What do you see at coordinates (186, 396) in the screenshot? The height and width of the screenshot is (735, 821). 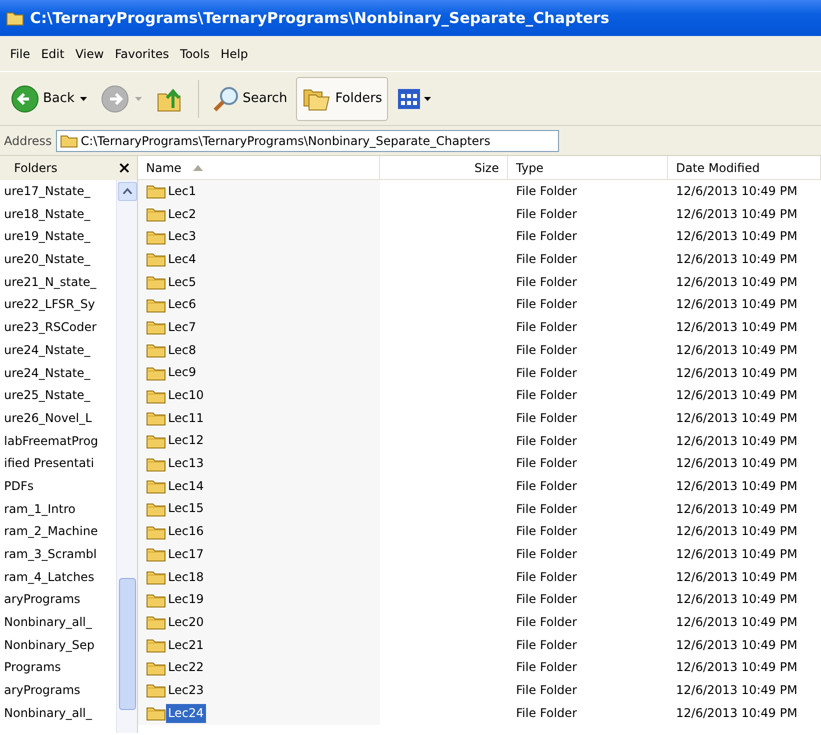 I see `file-name: Lec10` at bounding box center [186, 396].